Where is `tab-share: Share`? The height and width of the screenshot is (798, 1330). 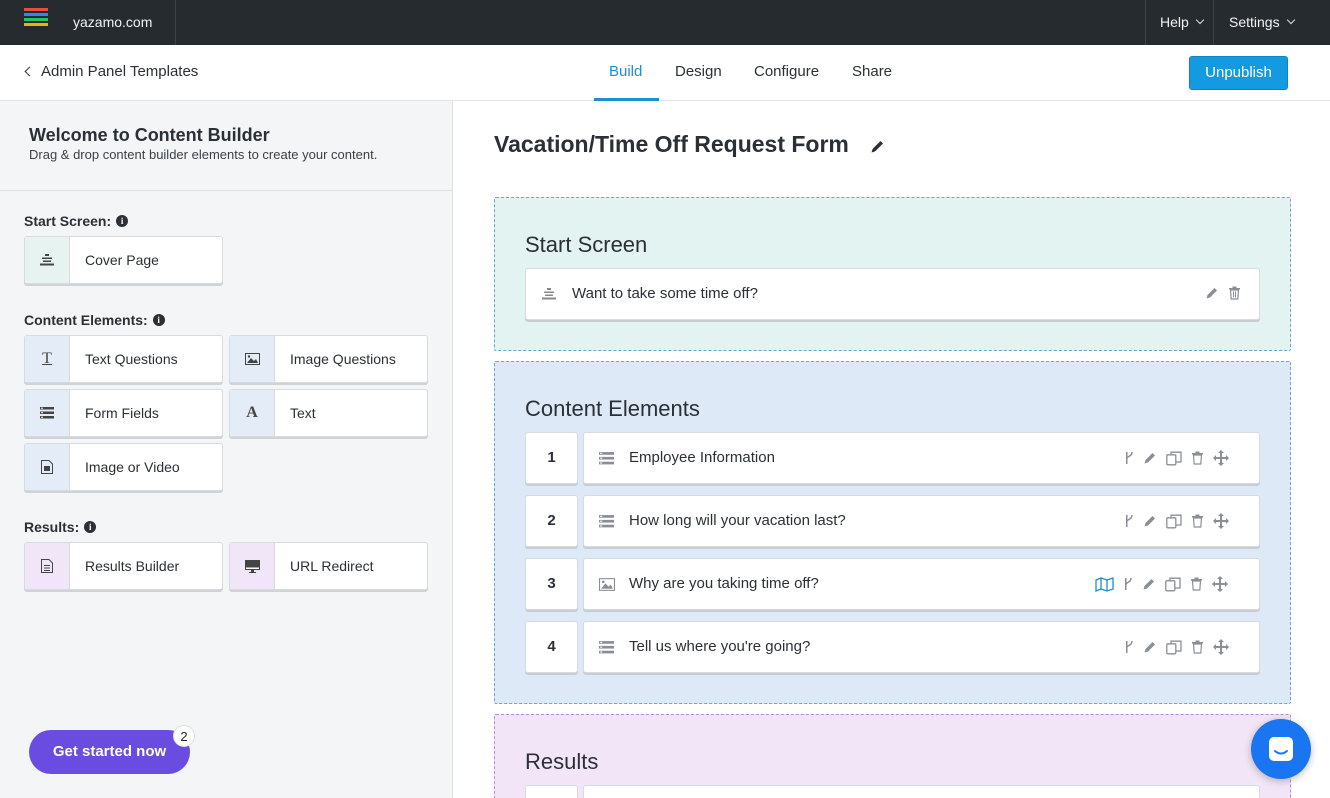 tab-share: Share is located at coordinates (872, 71).